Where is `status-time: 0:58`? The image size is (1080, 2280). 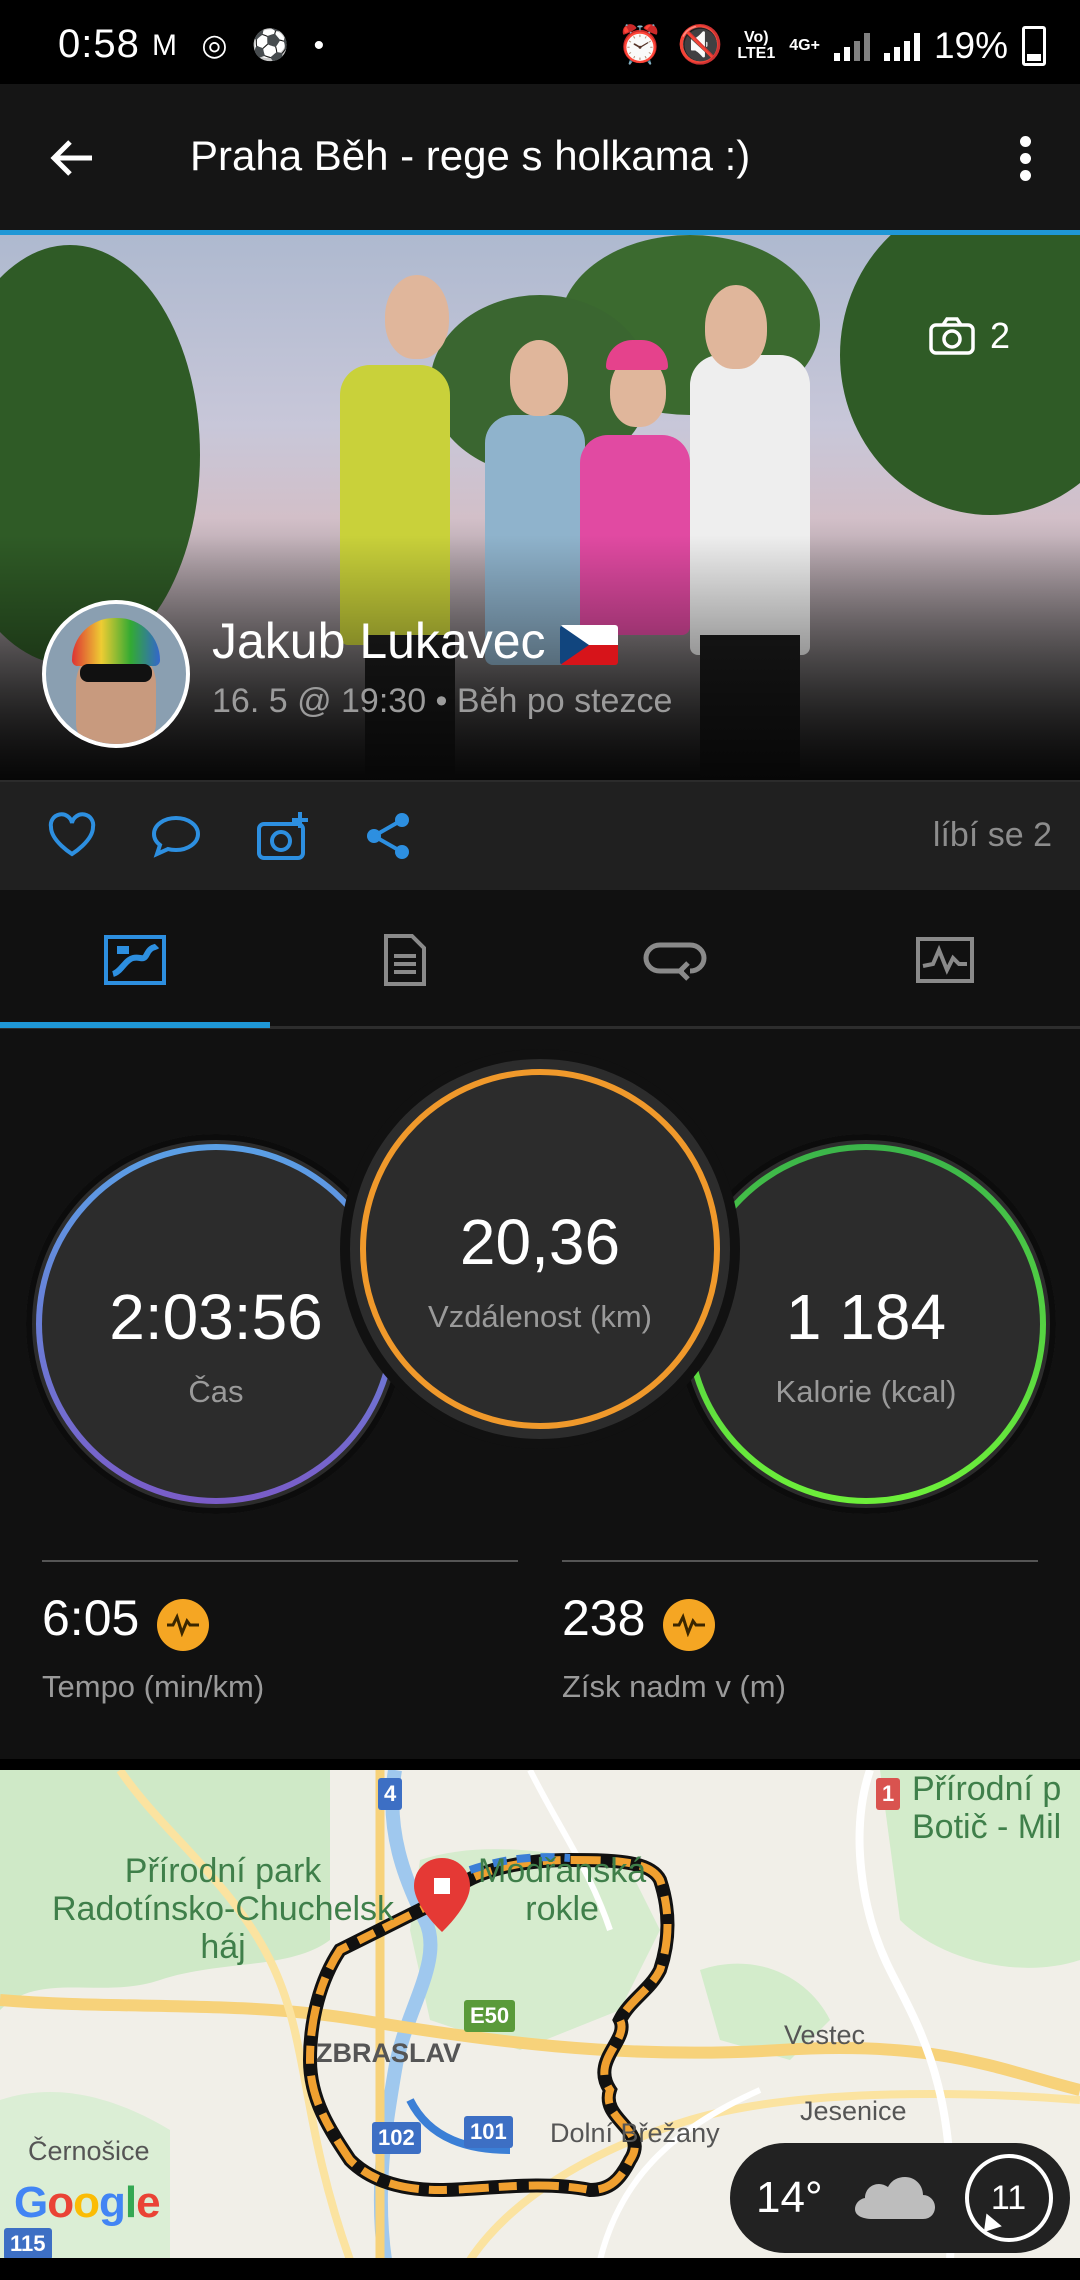 status-time: 0:58 is located at coordinates (99, 44).